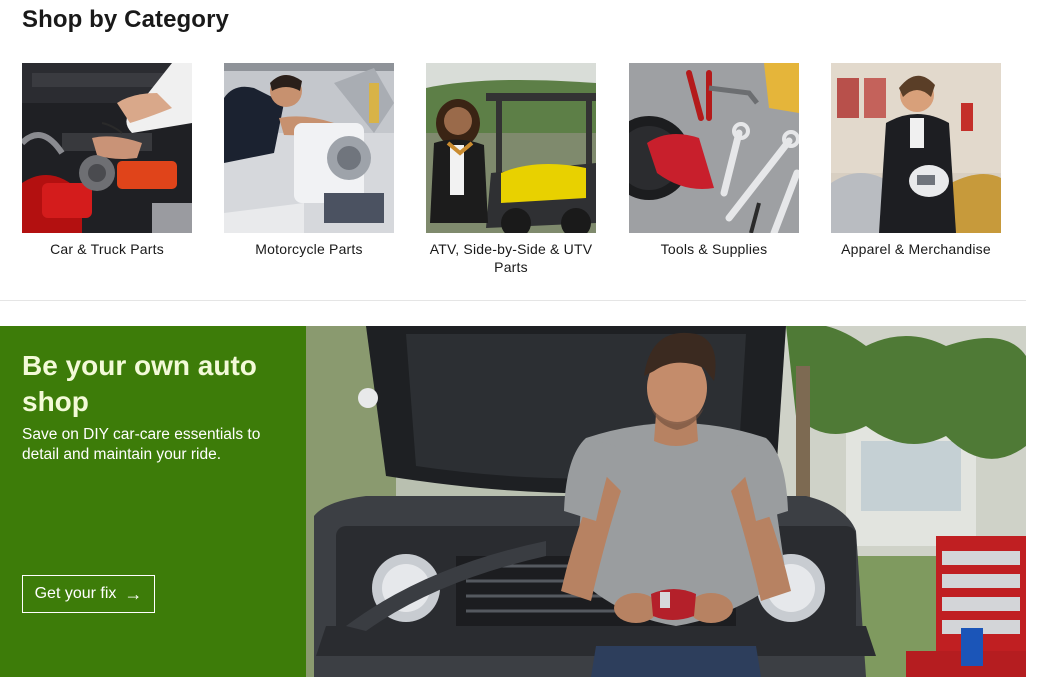 This screenshot has height=695, width=1037. Describe the element at coordinates (107, 148) in the screenshot. I see `car-engine-image` at that location.